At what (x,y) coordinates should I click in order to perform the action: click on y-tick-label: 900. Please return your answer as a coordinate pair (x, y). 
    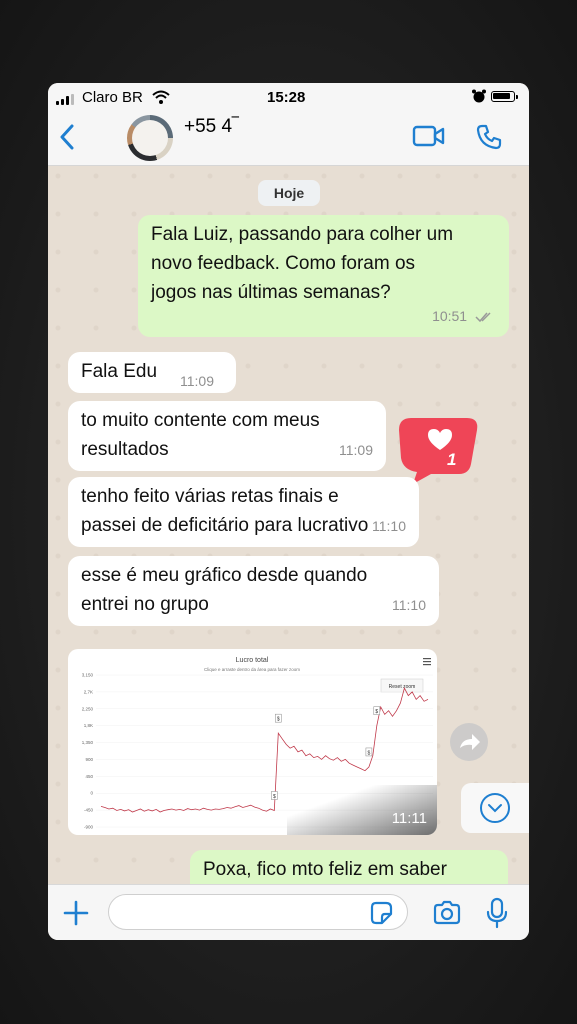
    Looking at the image, I should click on (89, 759).